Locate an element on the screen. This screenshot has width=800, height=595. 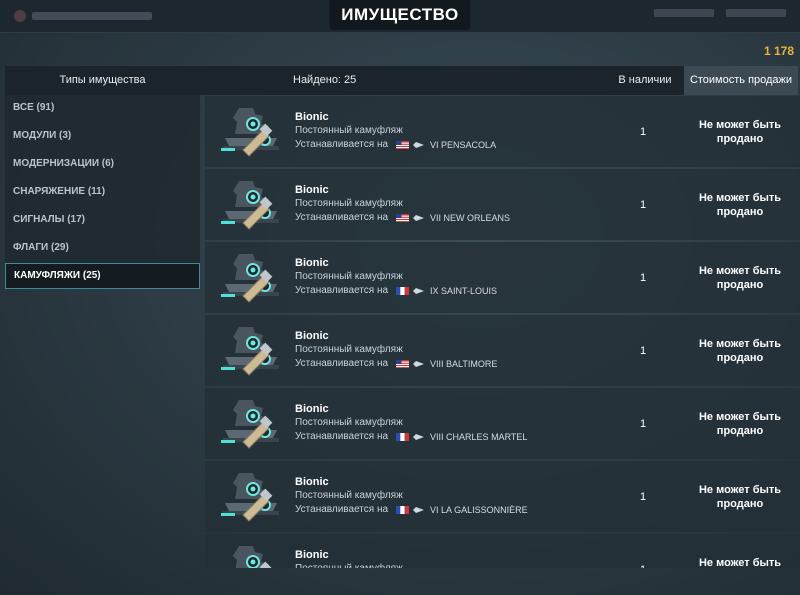
page-title: ИМУЩЕСТВО is located at coordinates (400, 15).